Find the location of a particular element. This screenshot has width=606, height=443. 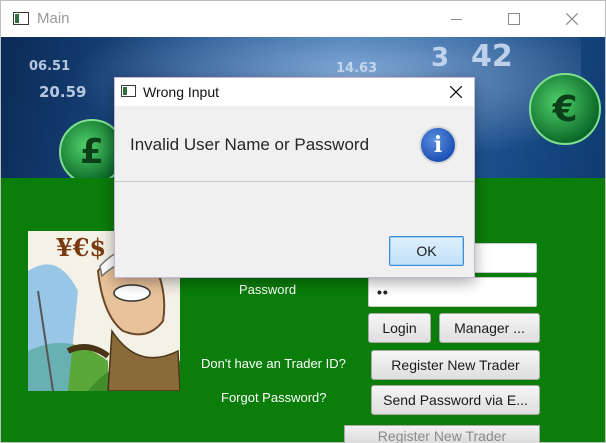

maximize-button is located at coordinates (514, 19).